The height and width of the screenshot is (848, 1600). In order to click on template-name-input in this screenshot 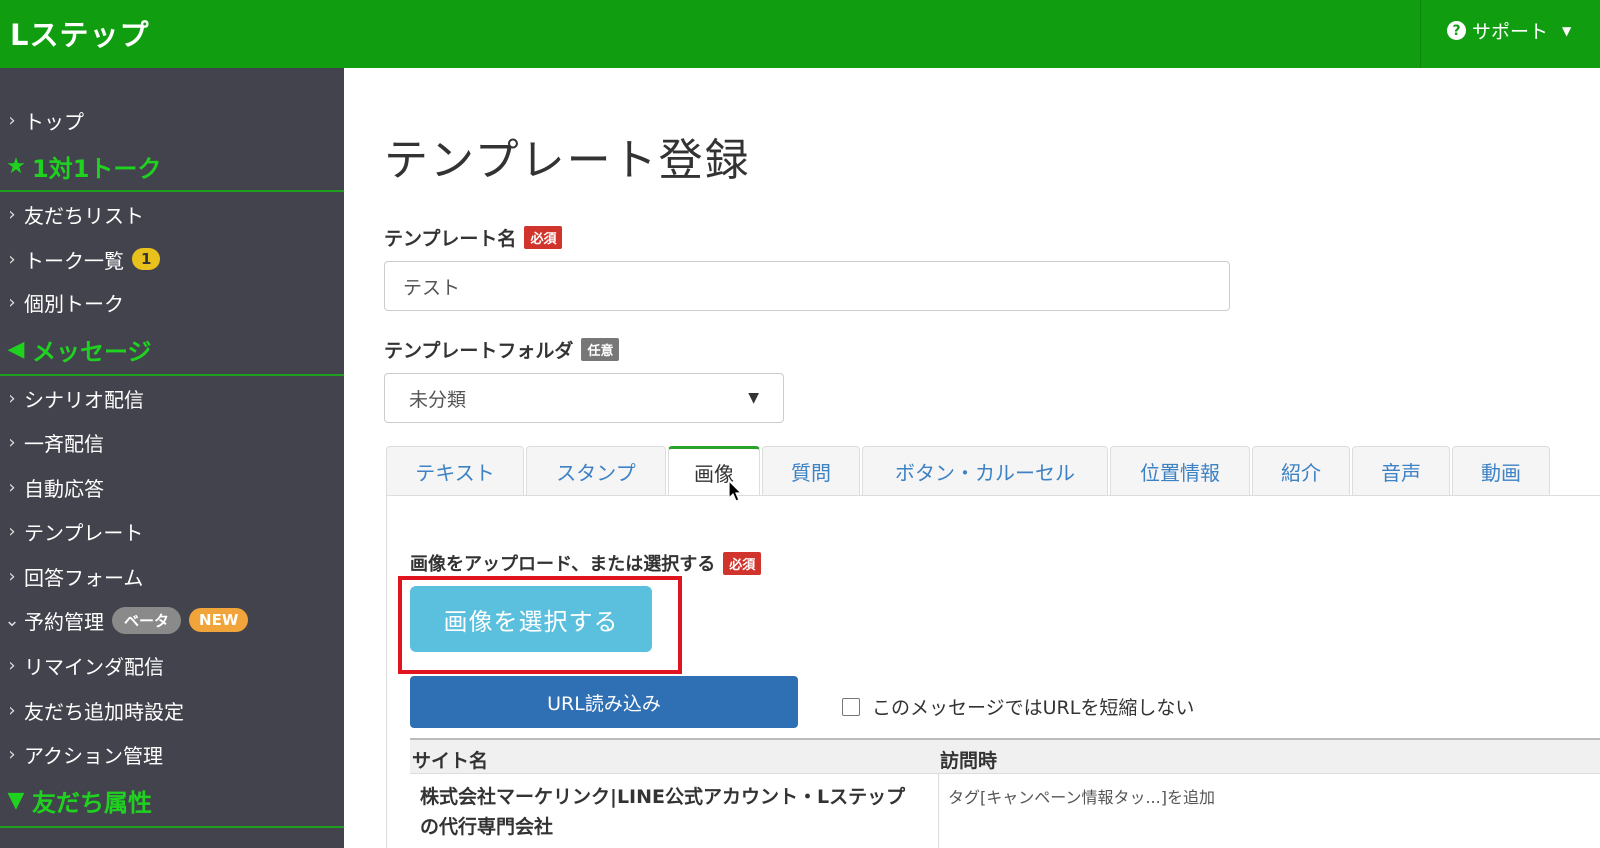, I will do `click(807, 286)`.